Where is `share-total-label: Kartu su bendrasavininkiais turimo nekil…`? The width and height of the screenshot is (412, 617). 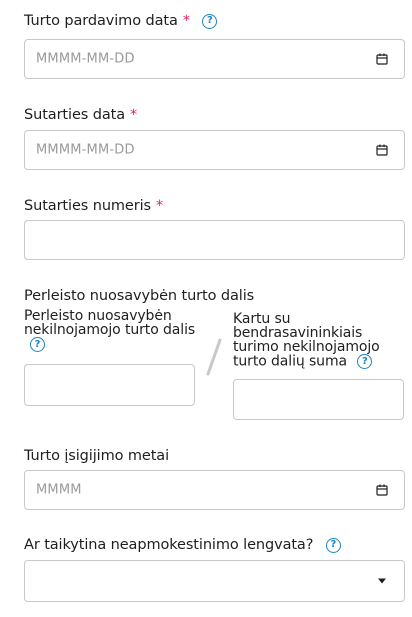
share-total-label: Kartu su bendrasavininkiais turimo nekil… is located at coordinates (313, 340).